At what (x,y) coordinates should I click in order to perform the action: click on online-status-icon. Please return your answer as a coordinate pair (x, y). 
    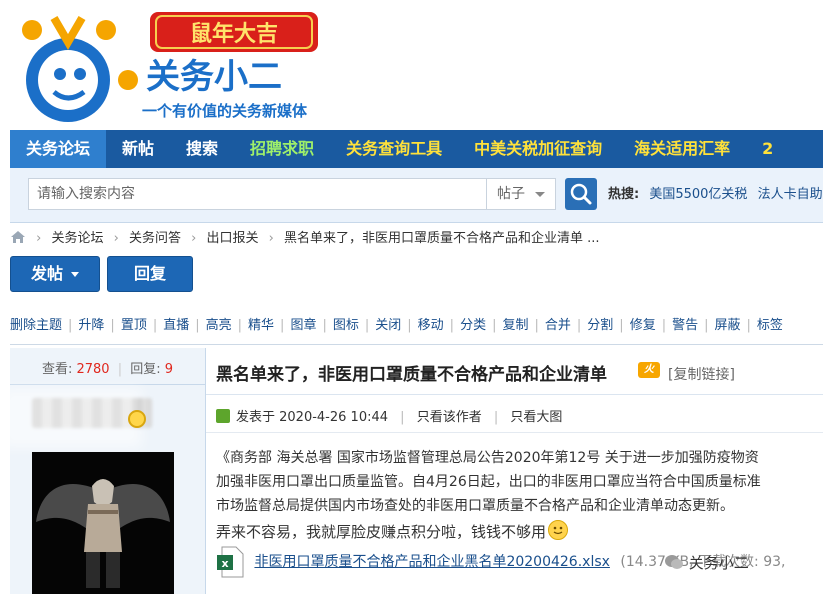
    Looking at the image, I should click on (137, 419).